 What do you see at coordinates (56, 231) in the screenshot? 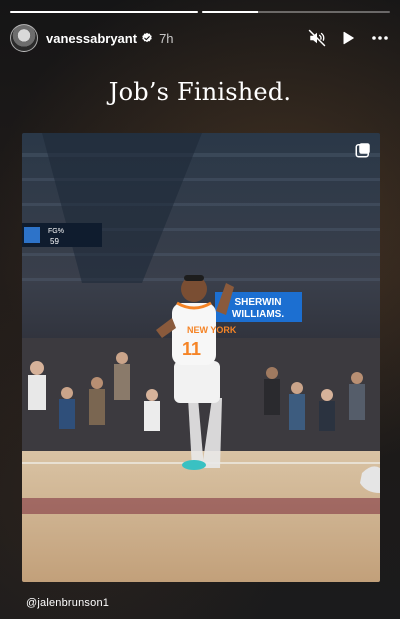
I see `scoreboard-label: FG%` at bounding box center [56, 231].